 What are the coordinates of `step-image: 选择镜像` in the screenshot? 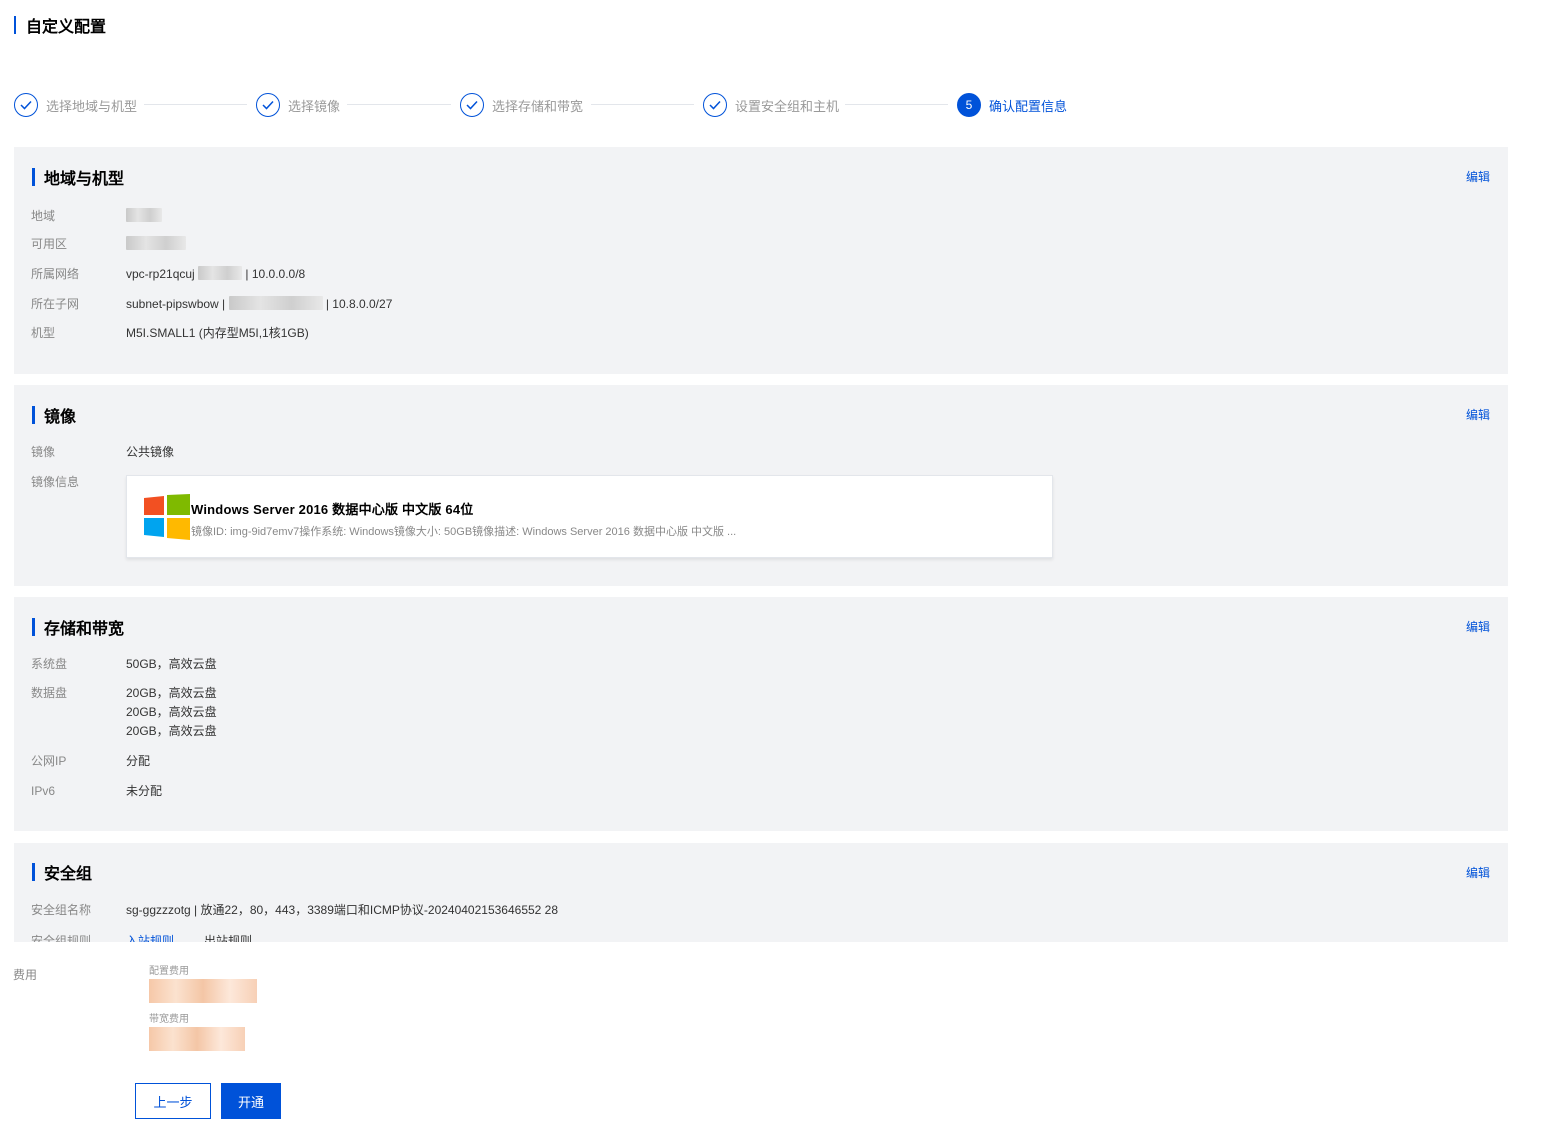 It's located at (298, 105).